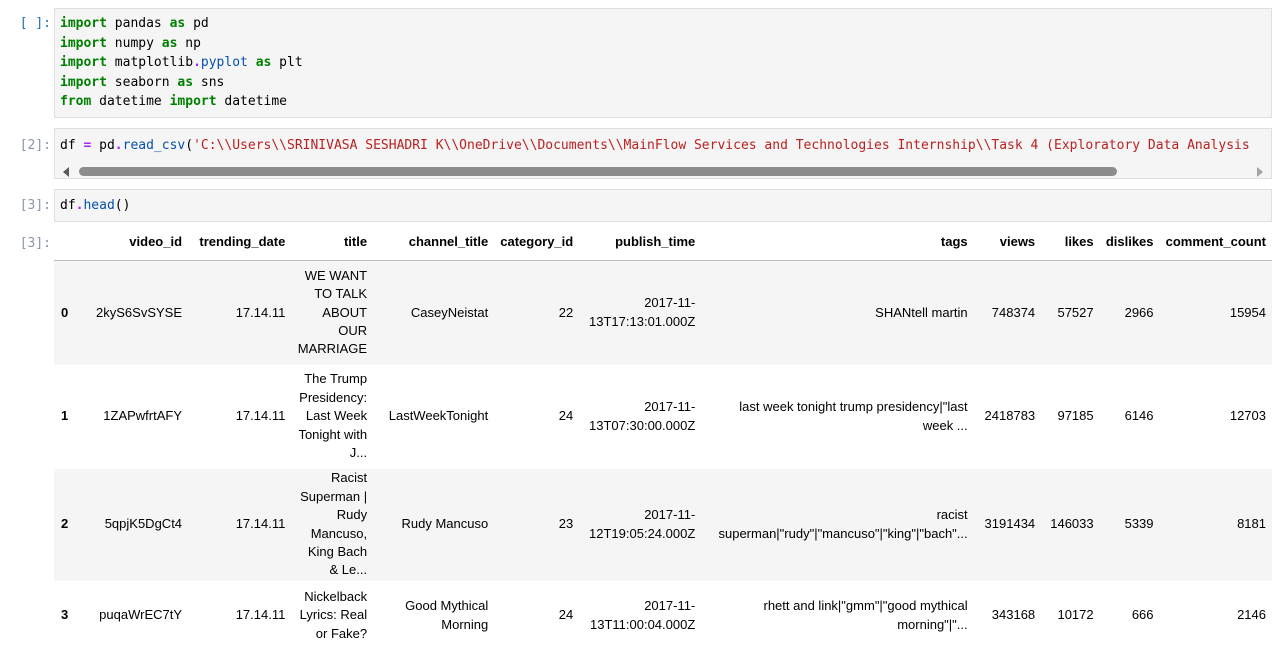 This screenshot has height=647, width=1280. Describe the element at coordinates (134, 43) in the screenshot. I see `code-token-plain: numpy` at that location.